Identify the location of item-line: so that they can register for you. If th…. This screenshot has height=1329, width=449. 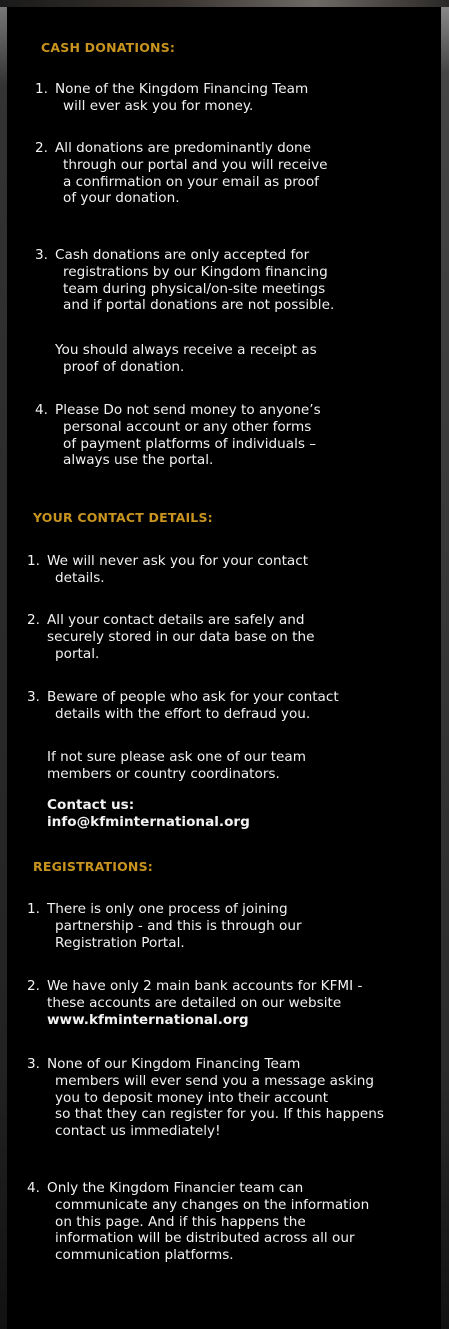
(219, 1114).